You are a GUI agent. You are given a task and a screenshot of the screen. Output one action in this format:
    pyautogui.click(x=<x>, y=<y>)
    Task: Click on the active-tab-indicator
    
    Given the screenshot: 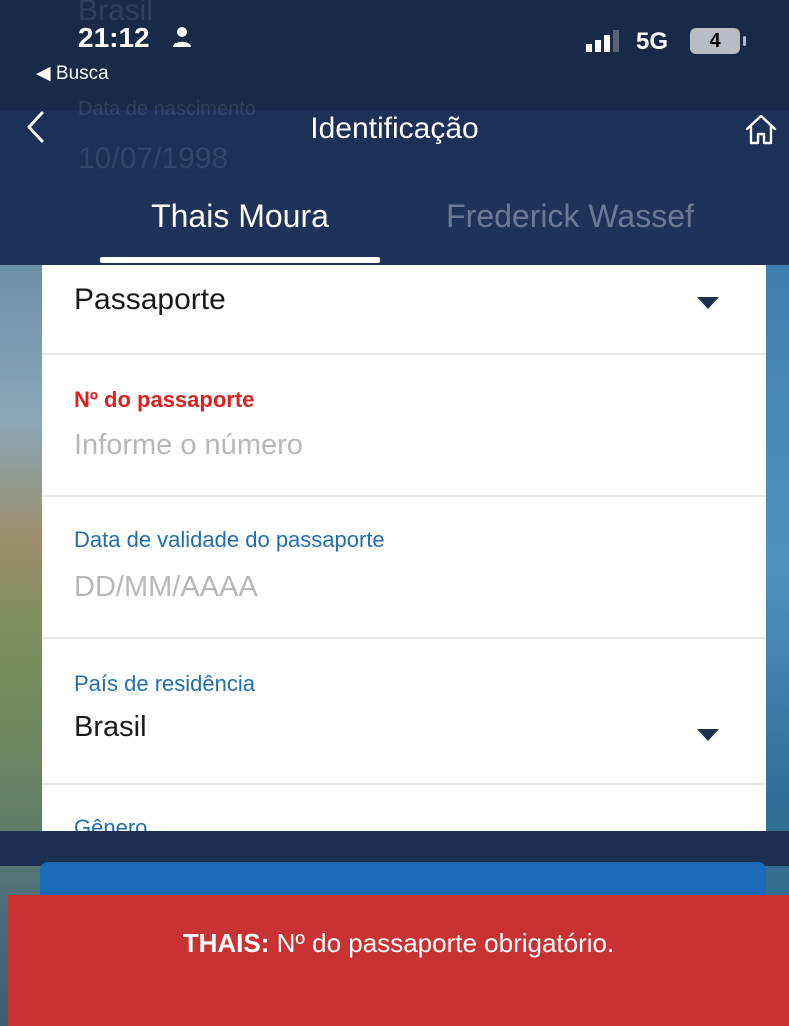 What is the action you would take?
    pyautogui.click(x=240, y=260)
    